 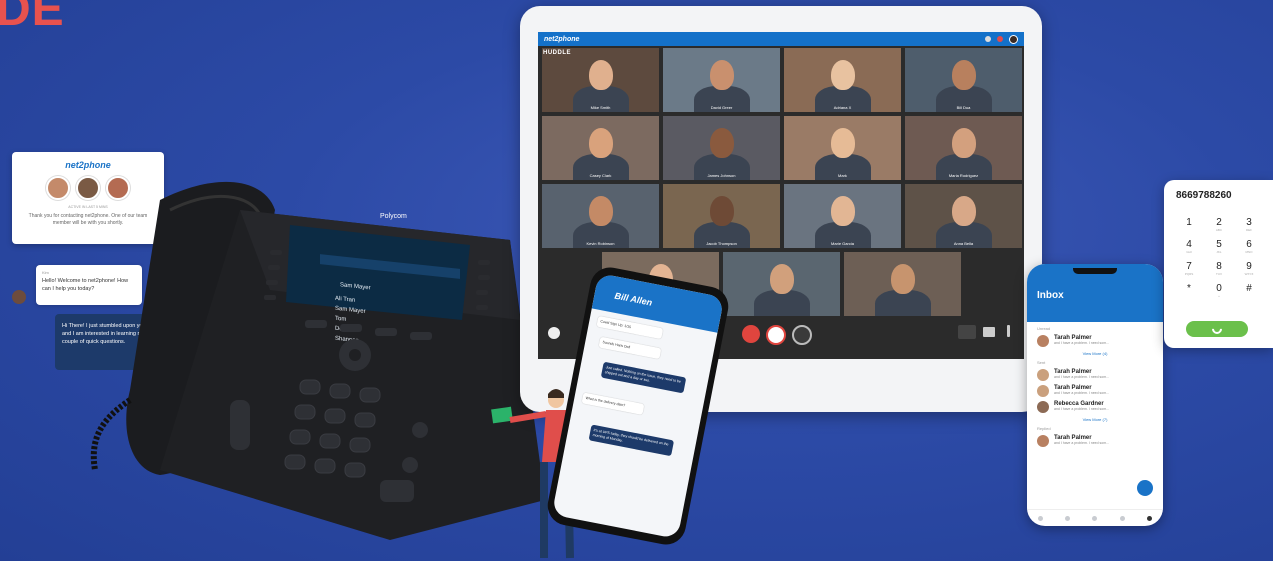 What do you see at coordinates (963, 107) in the screenshot?
I see `participant-name: Bill Dua` at bounding box center [963, 107].